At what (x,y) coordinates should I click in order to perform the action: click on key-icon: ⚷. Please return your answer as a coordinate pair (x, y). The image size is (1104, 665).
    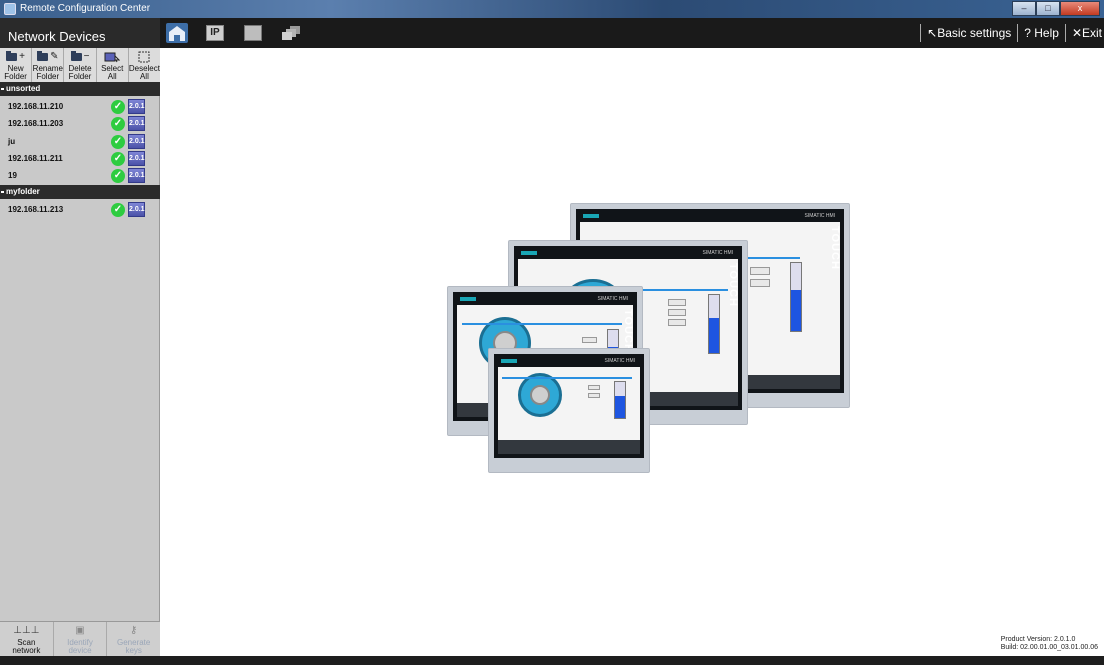
    Looking at the image, I should click on (134, 630).